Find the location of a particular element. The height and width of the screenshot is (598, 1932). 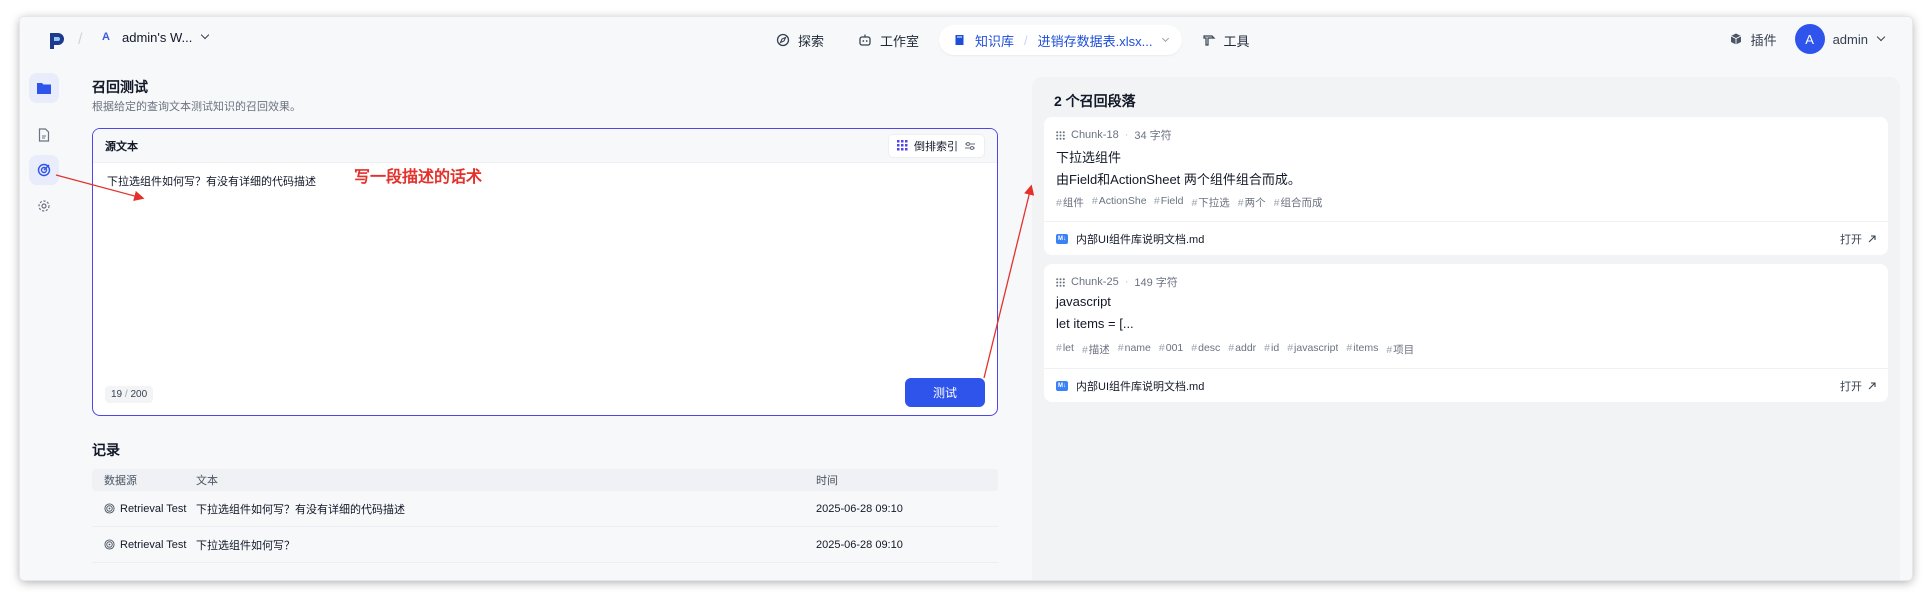

keyword-tag: #name is located at coordinates (1134, 348).